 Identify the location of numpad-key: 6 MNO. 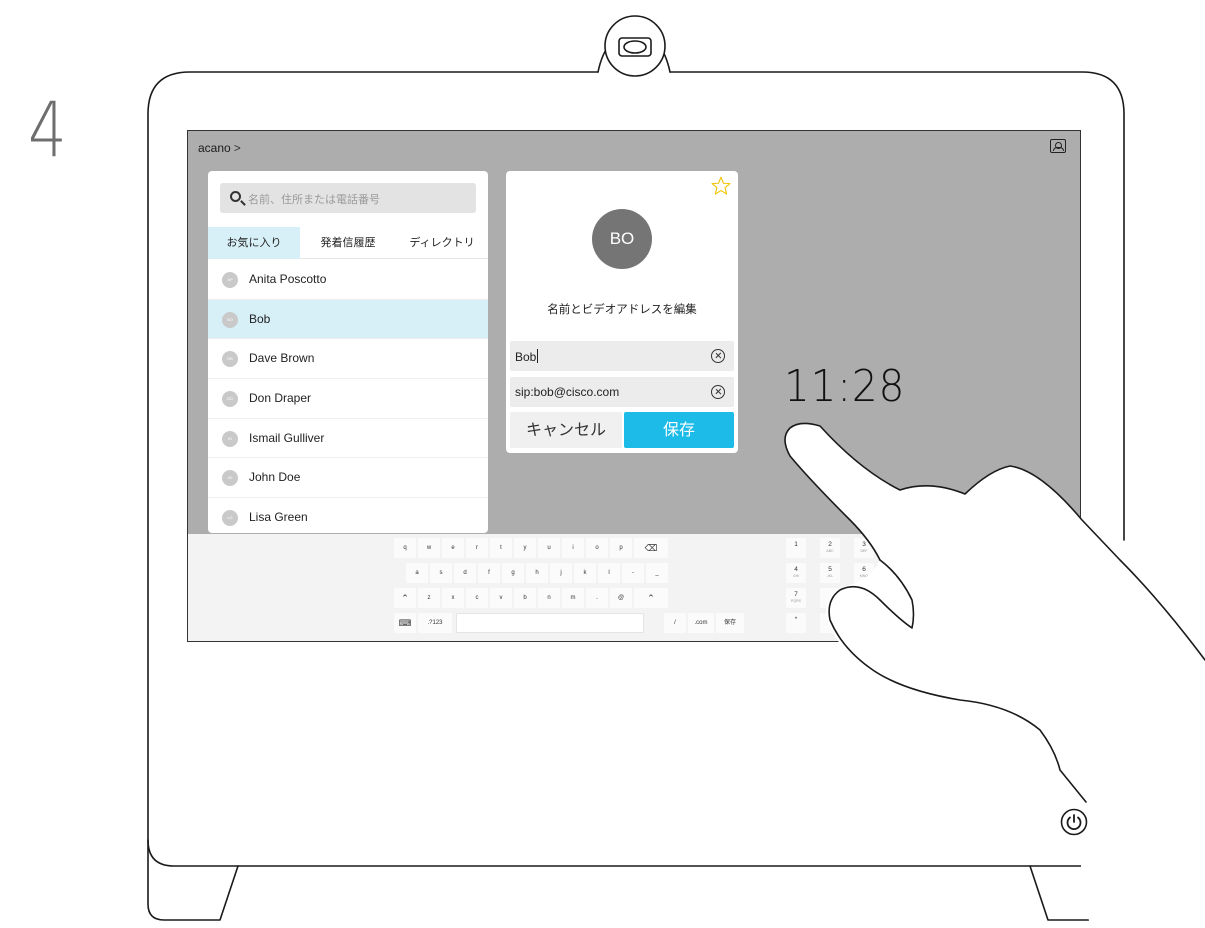
(864, 573).